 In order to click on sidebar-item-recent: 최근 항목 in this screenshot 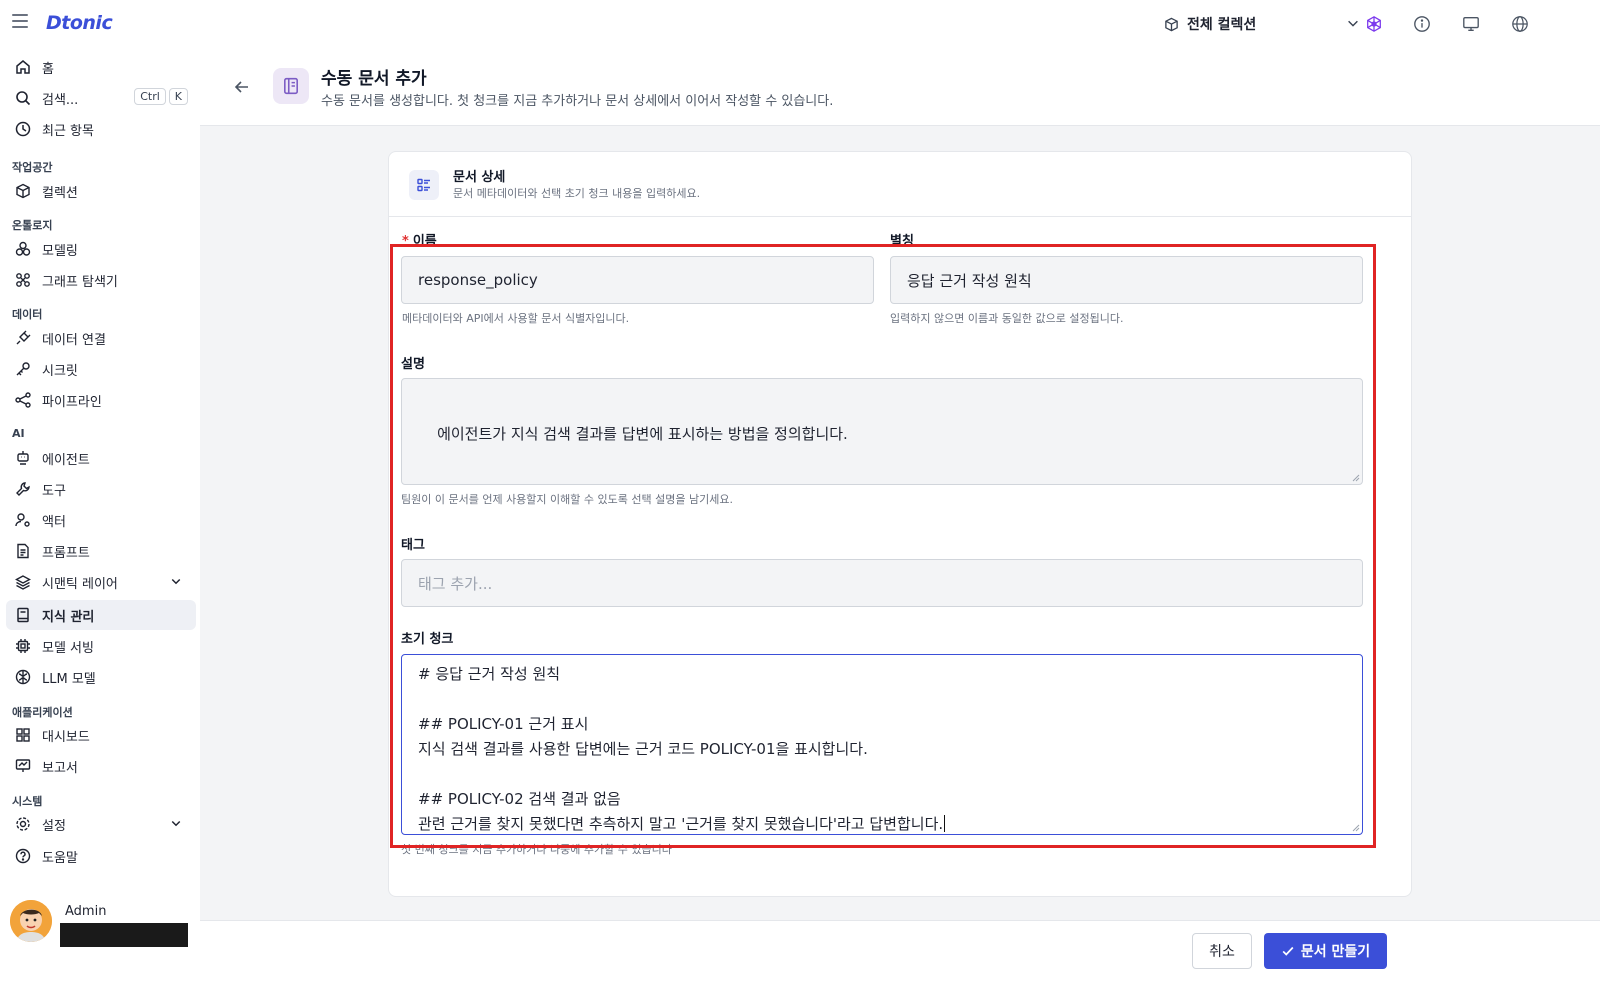, I will do `click(101, 129)`.